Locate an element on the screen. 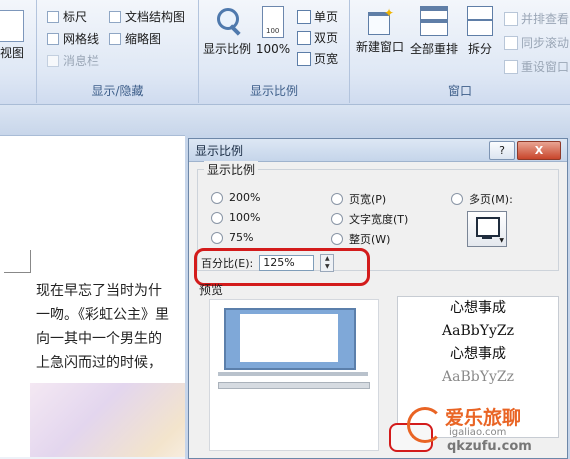 The height and width of the screenshot is (459, 570). margin-corner-mark is located at coordinates (17, 261).